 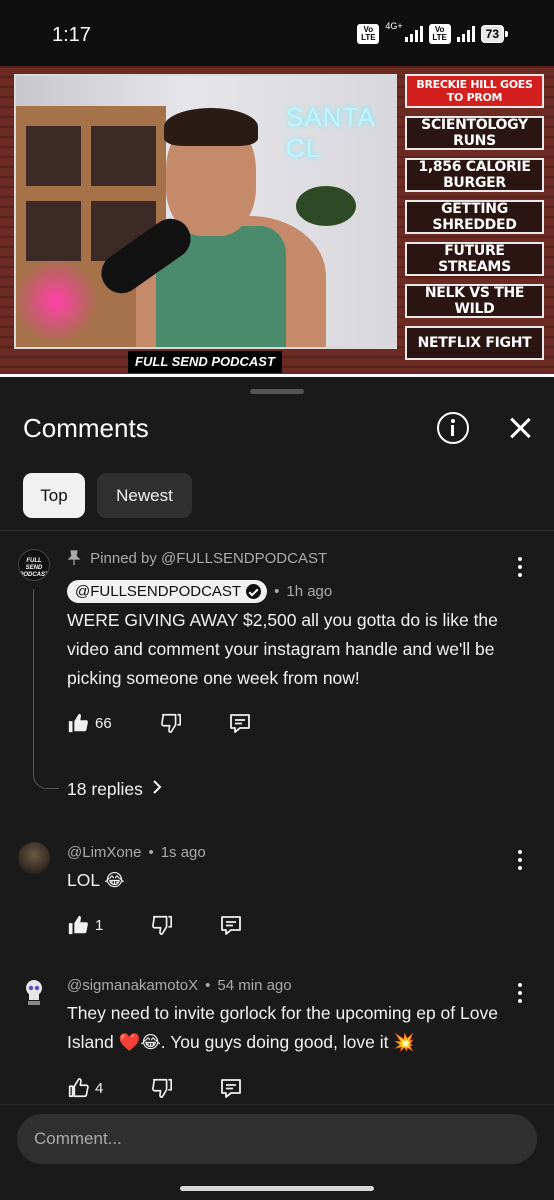 I want to click on info-icon, so click(x=453, y=428).